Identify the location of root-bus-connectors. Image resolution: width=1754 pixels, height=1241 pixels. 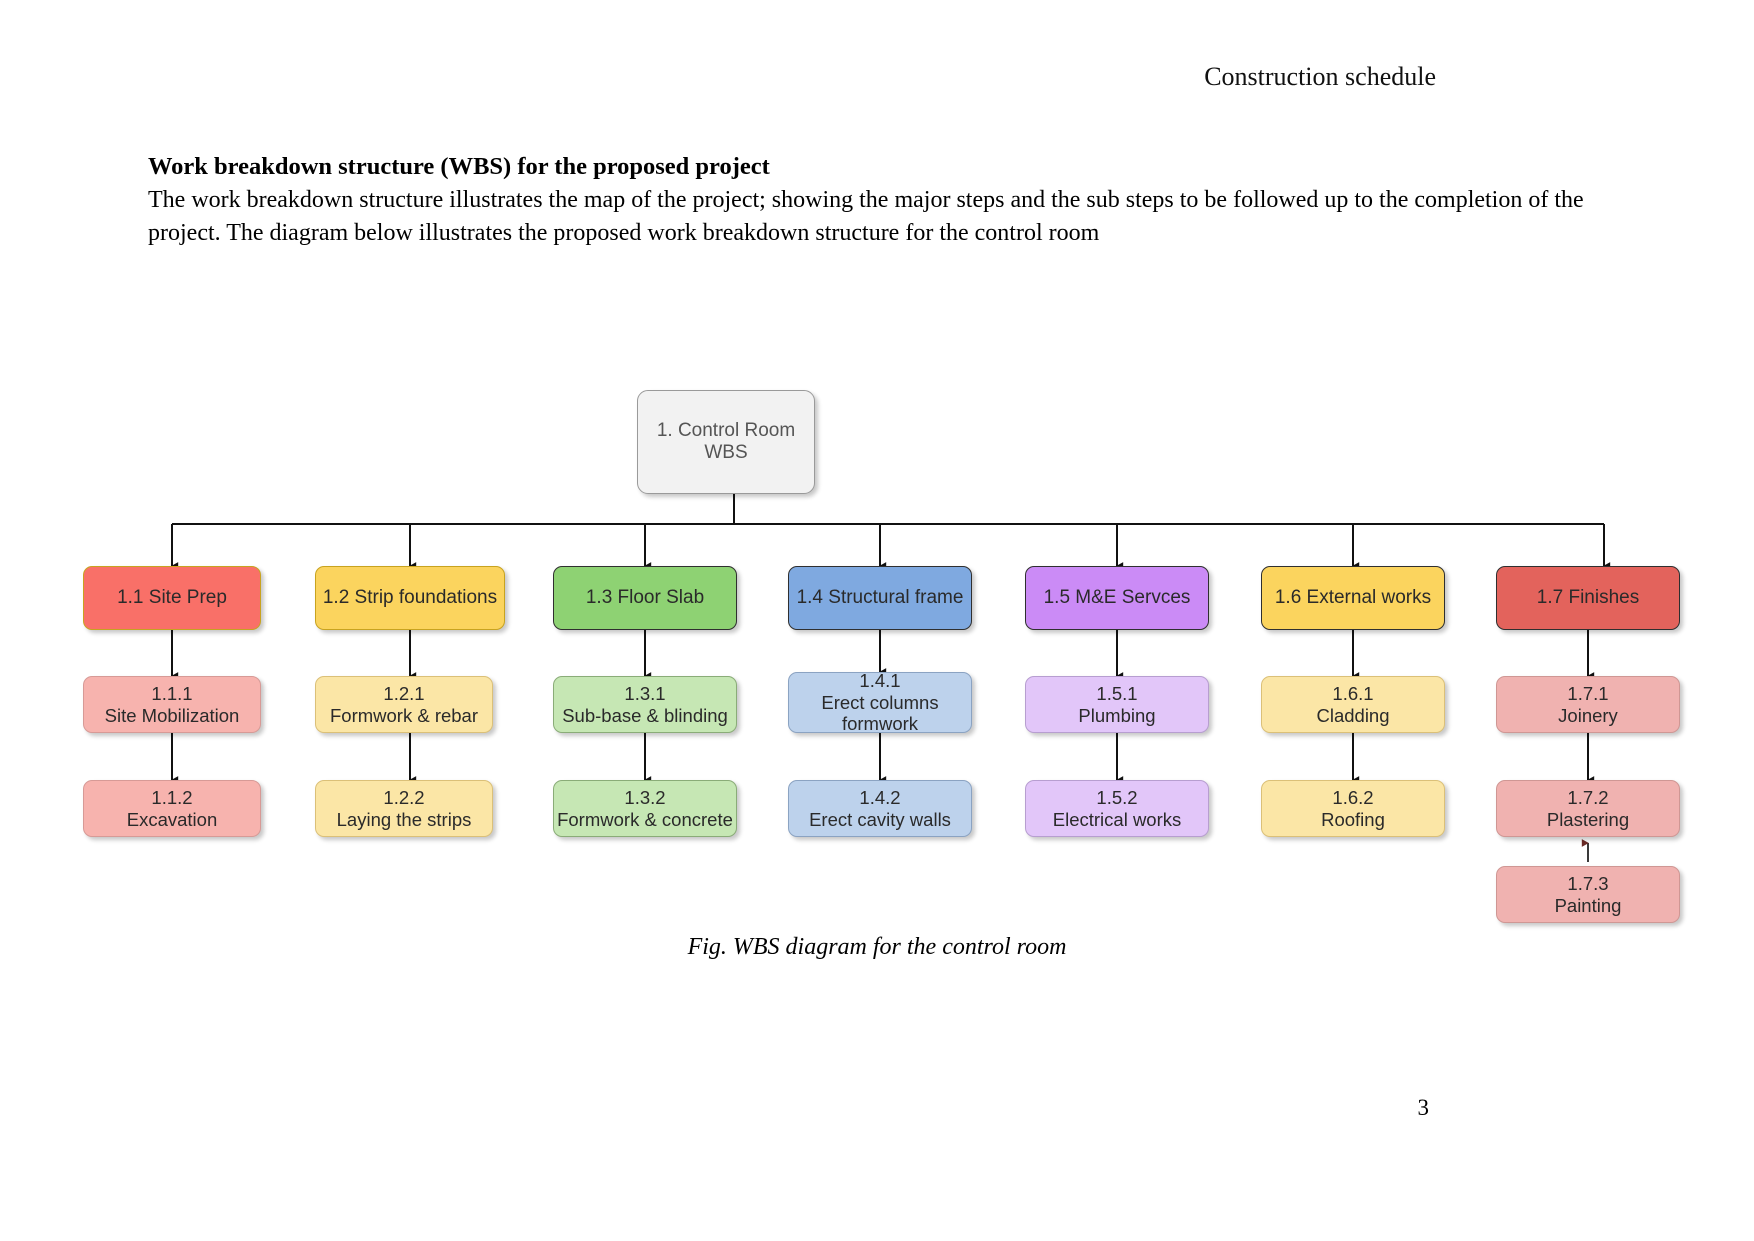
(891, 532).